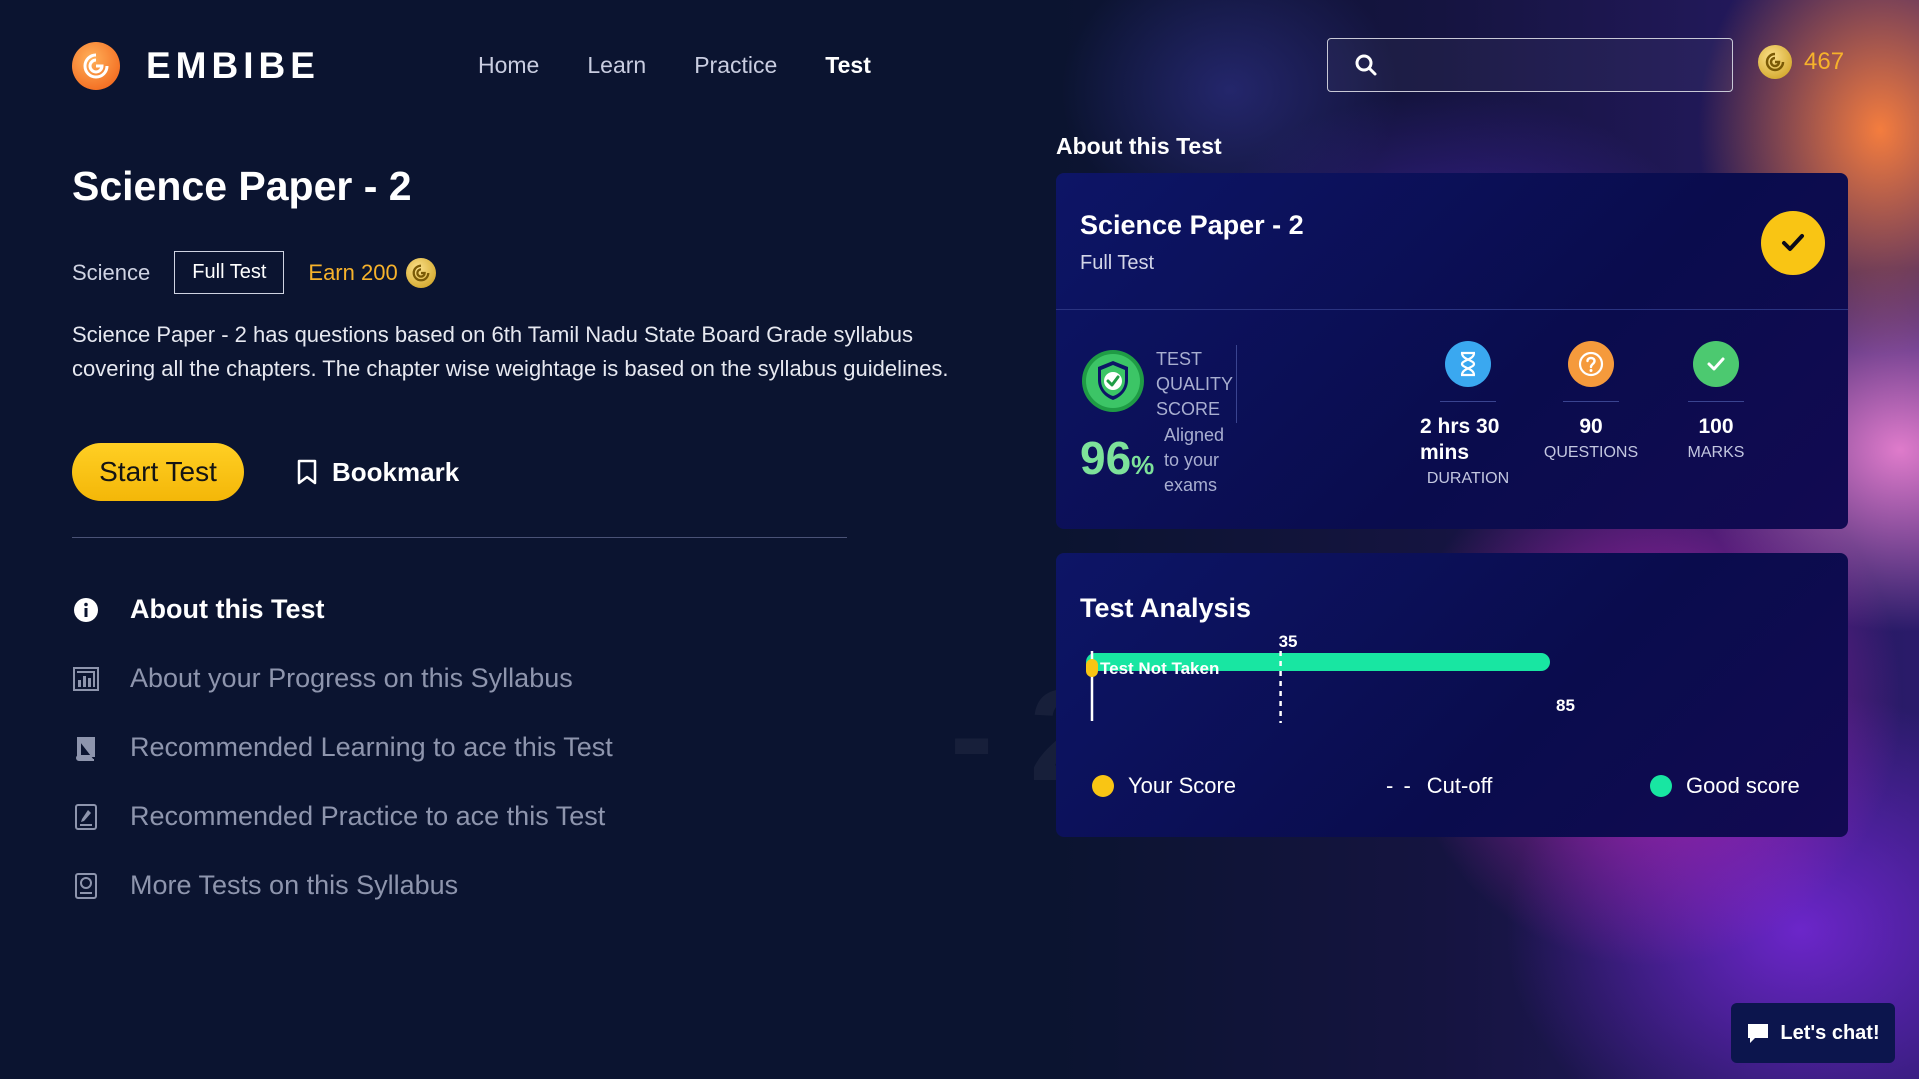 The image size is (1919, 1079). What do you see at coordinates (1117, 263) in the screenshot?
I see `card-subtitle: Full Test` at bounding box center [1117, 263].